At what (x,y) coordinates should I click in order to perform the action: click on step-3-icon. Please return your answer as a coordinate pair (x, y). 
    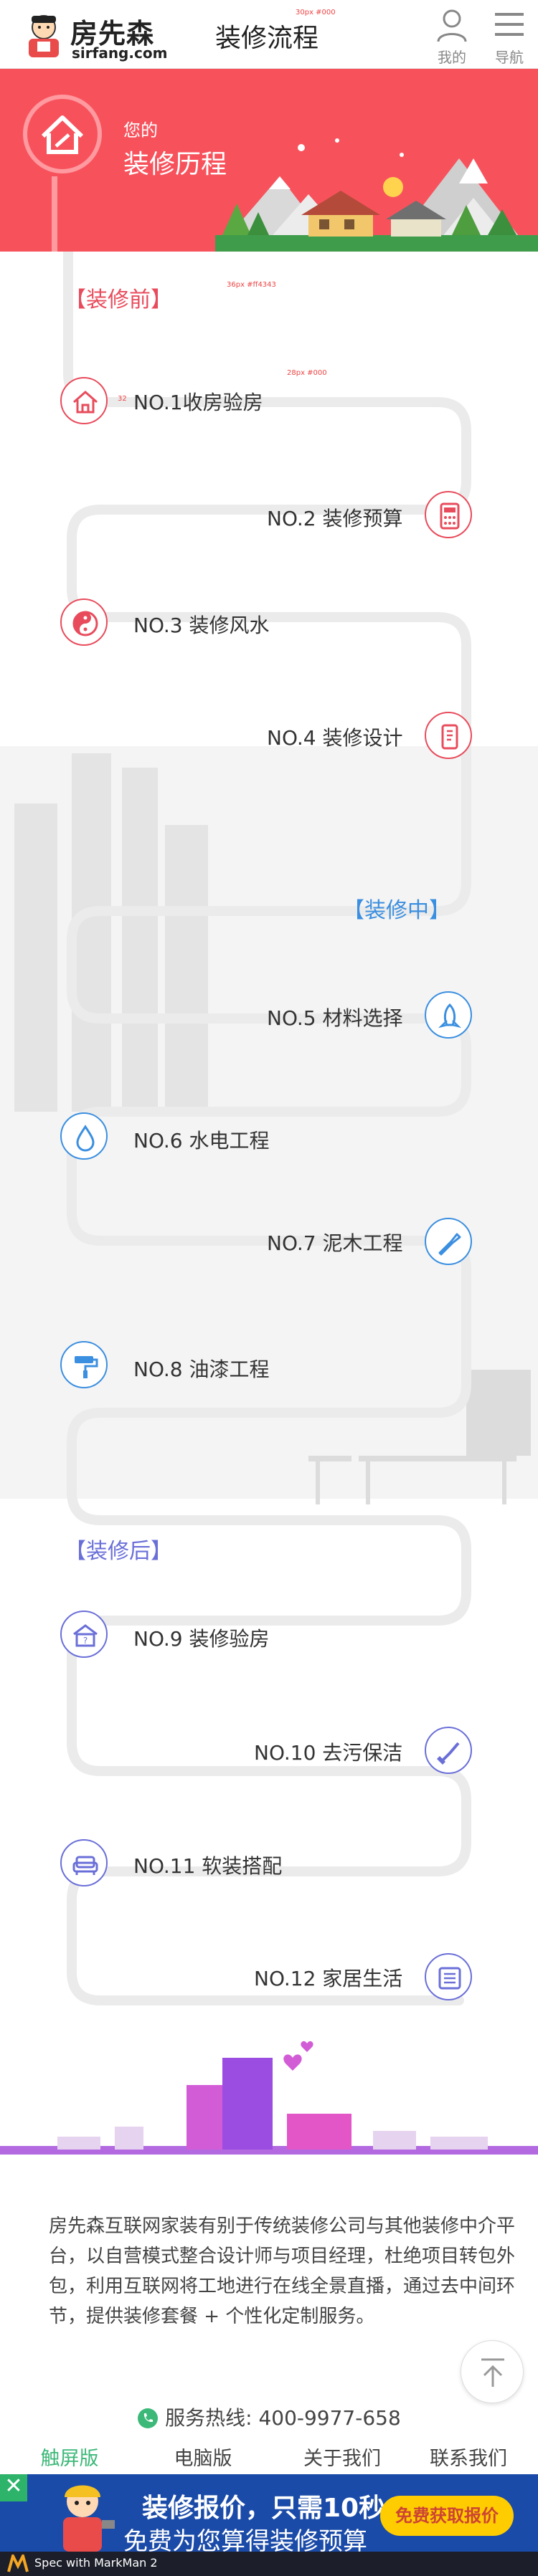
    Looking at the image, I should click on (84, 622).